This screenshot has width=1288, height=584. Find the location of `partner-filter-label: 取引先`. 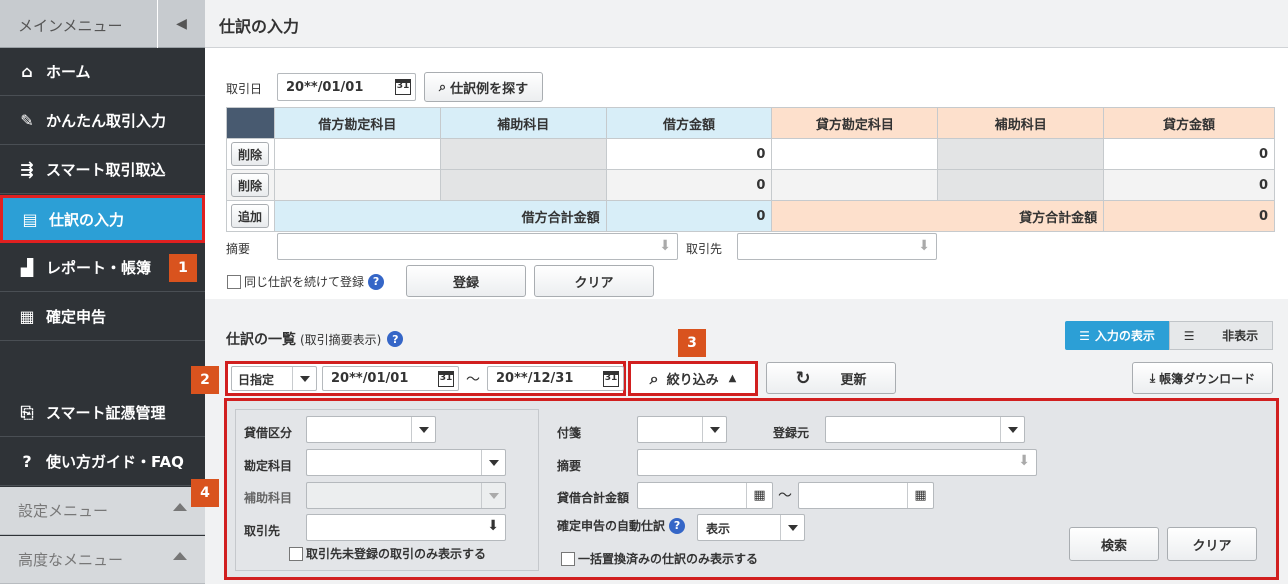

partner-filter-label: 取引先 is located at coordinates (262, 531).